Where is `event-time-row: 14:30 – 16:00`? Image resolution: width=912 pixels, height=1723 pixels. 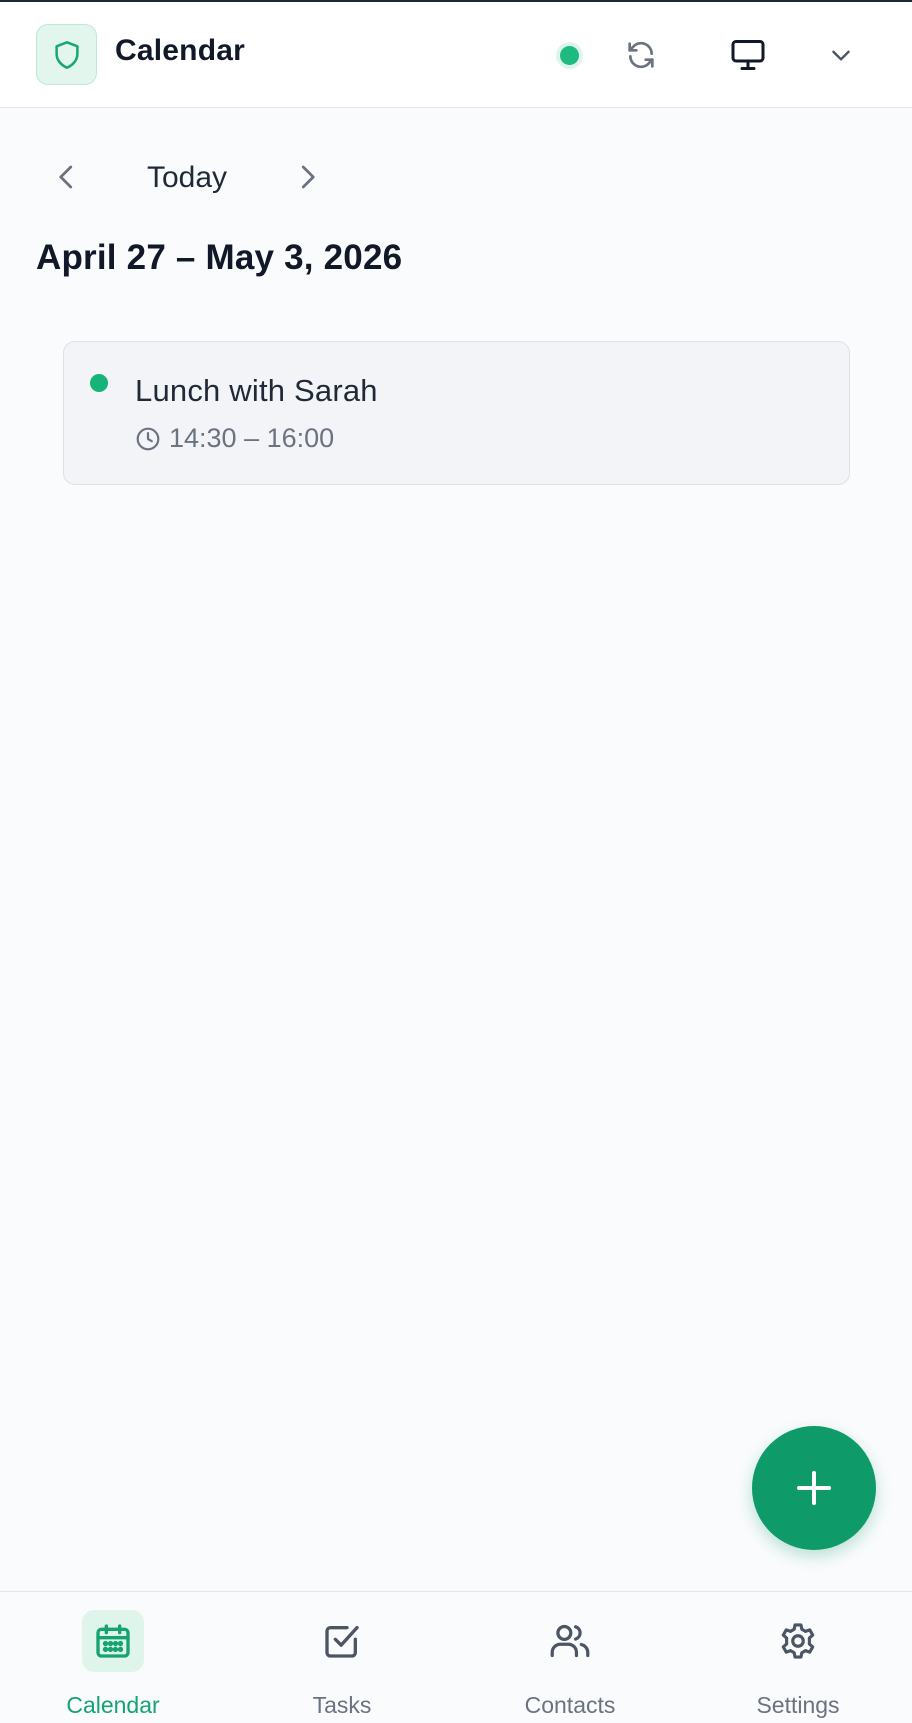 event-time-row: 14:30 – 16:00 is located at coordinates (234, 438).